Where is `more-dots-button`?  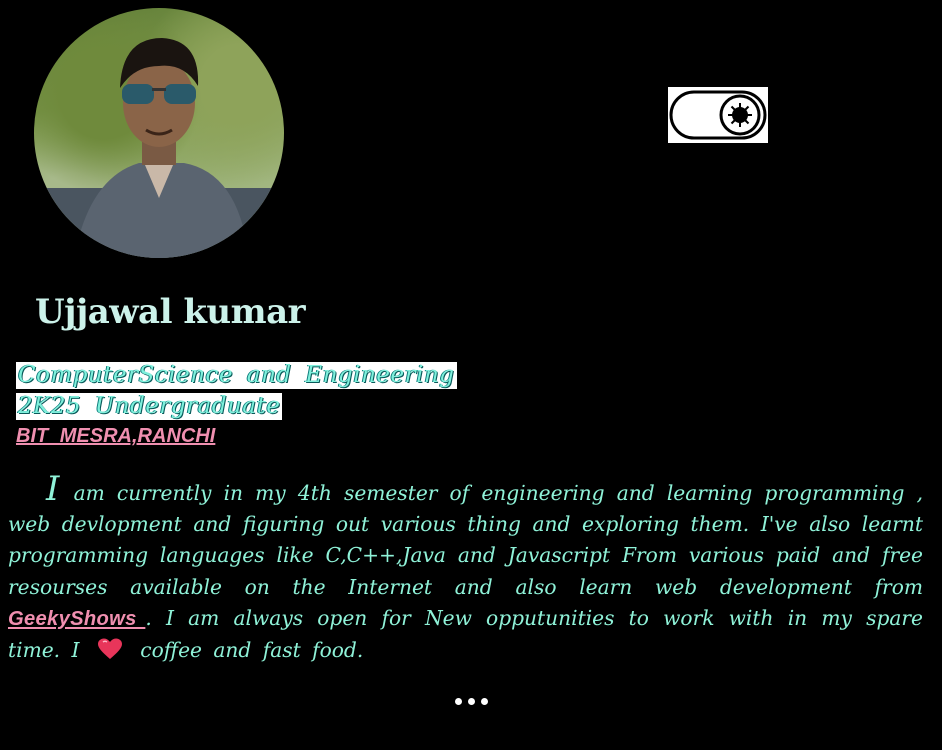 more-dots-button is located at coordinates (471, 701).